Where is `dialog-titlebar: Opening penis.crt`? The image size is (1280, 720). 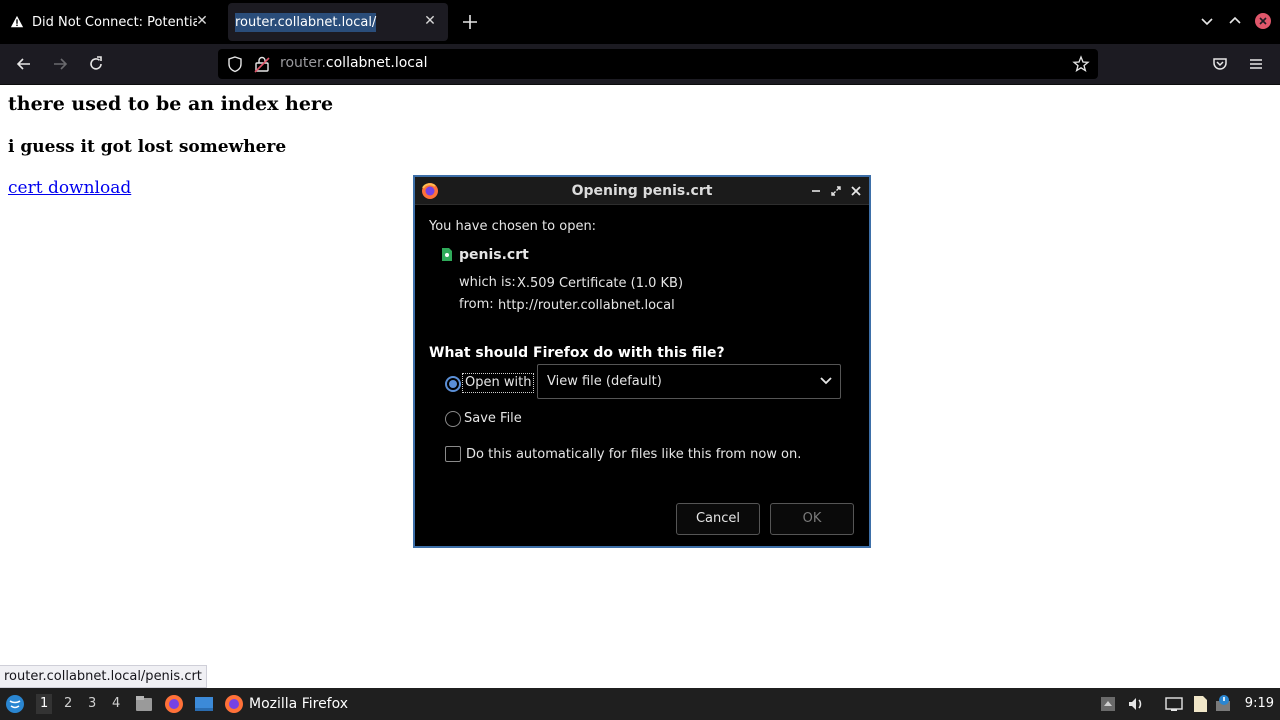 dialog-titlebar: Opening penis.crt is located at coordinates (642, 191).